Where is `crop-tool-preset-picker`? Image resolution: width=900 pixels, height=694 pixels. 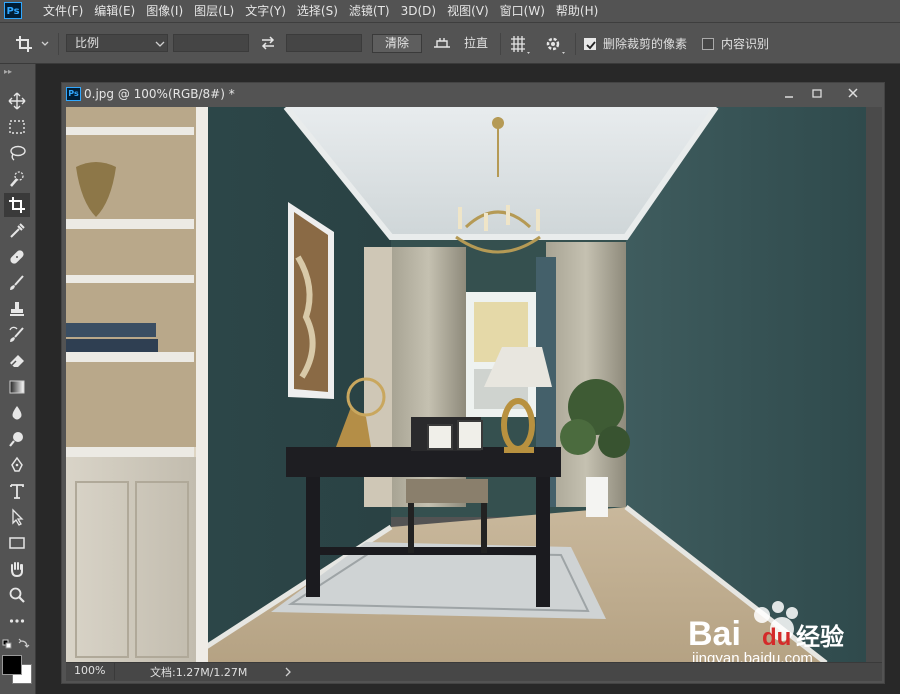 crop-tool-preset-picker is located at coordinates (33, 44).